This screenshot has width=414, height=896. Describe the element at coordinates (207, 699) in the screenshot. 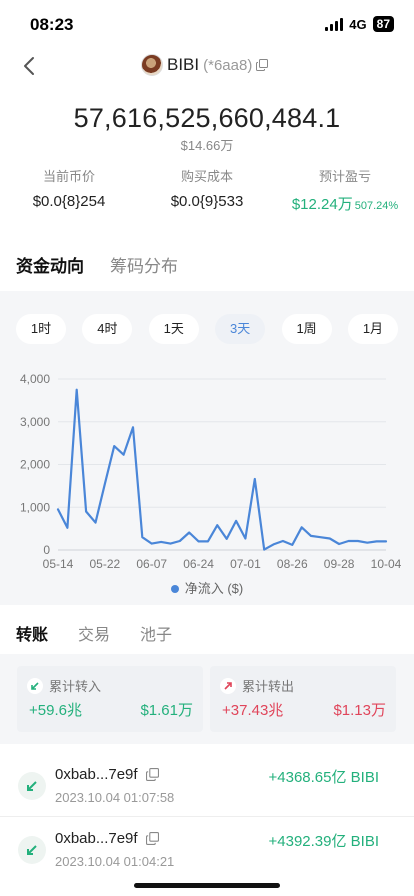

I see `transfer-summary: 累计转入 +59.6兆 $1.61万 累计转出 +37.43兆 $1.13万` at that location.